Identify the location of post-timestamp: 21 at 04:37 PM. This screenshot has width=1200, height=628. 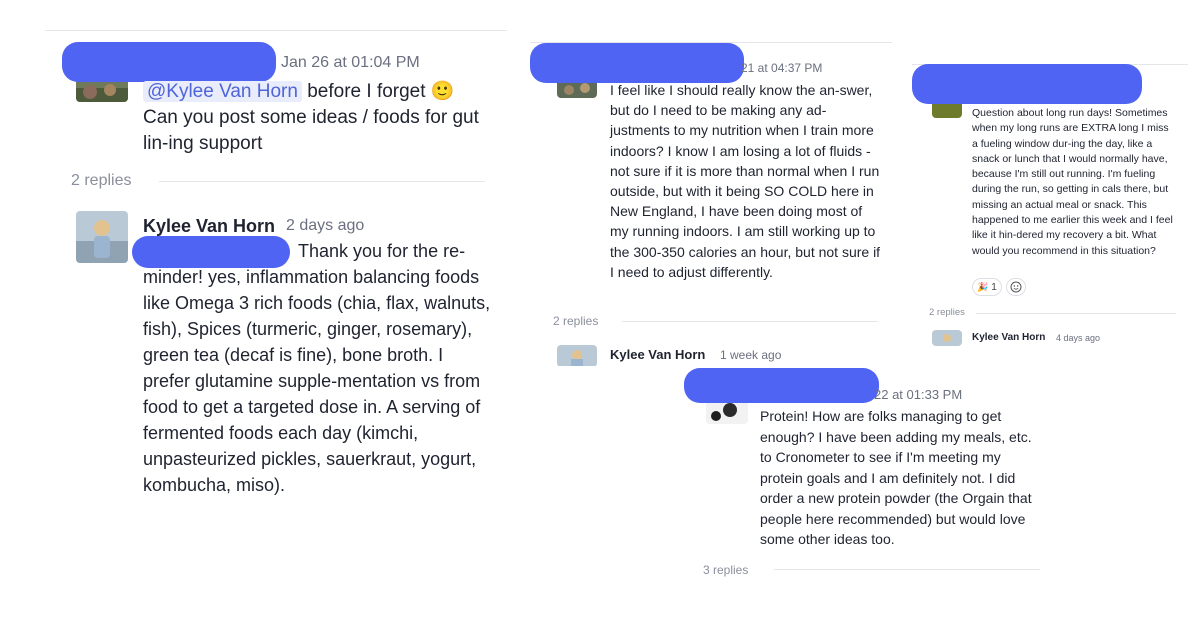
(782, 68).